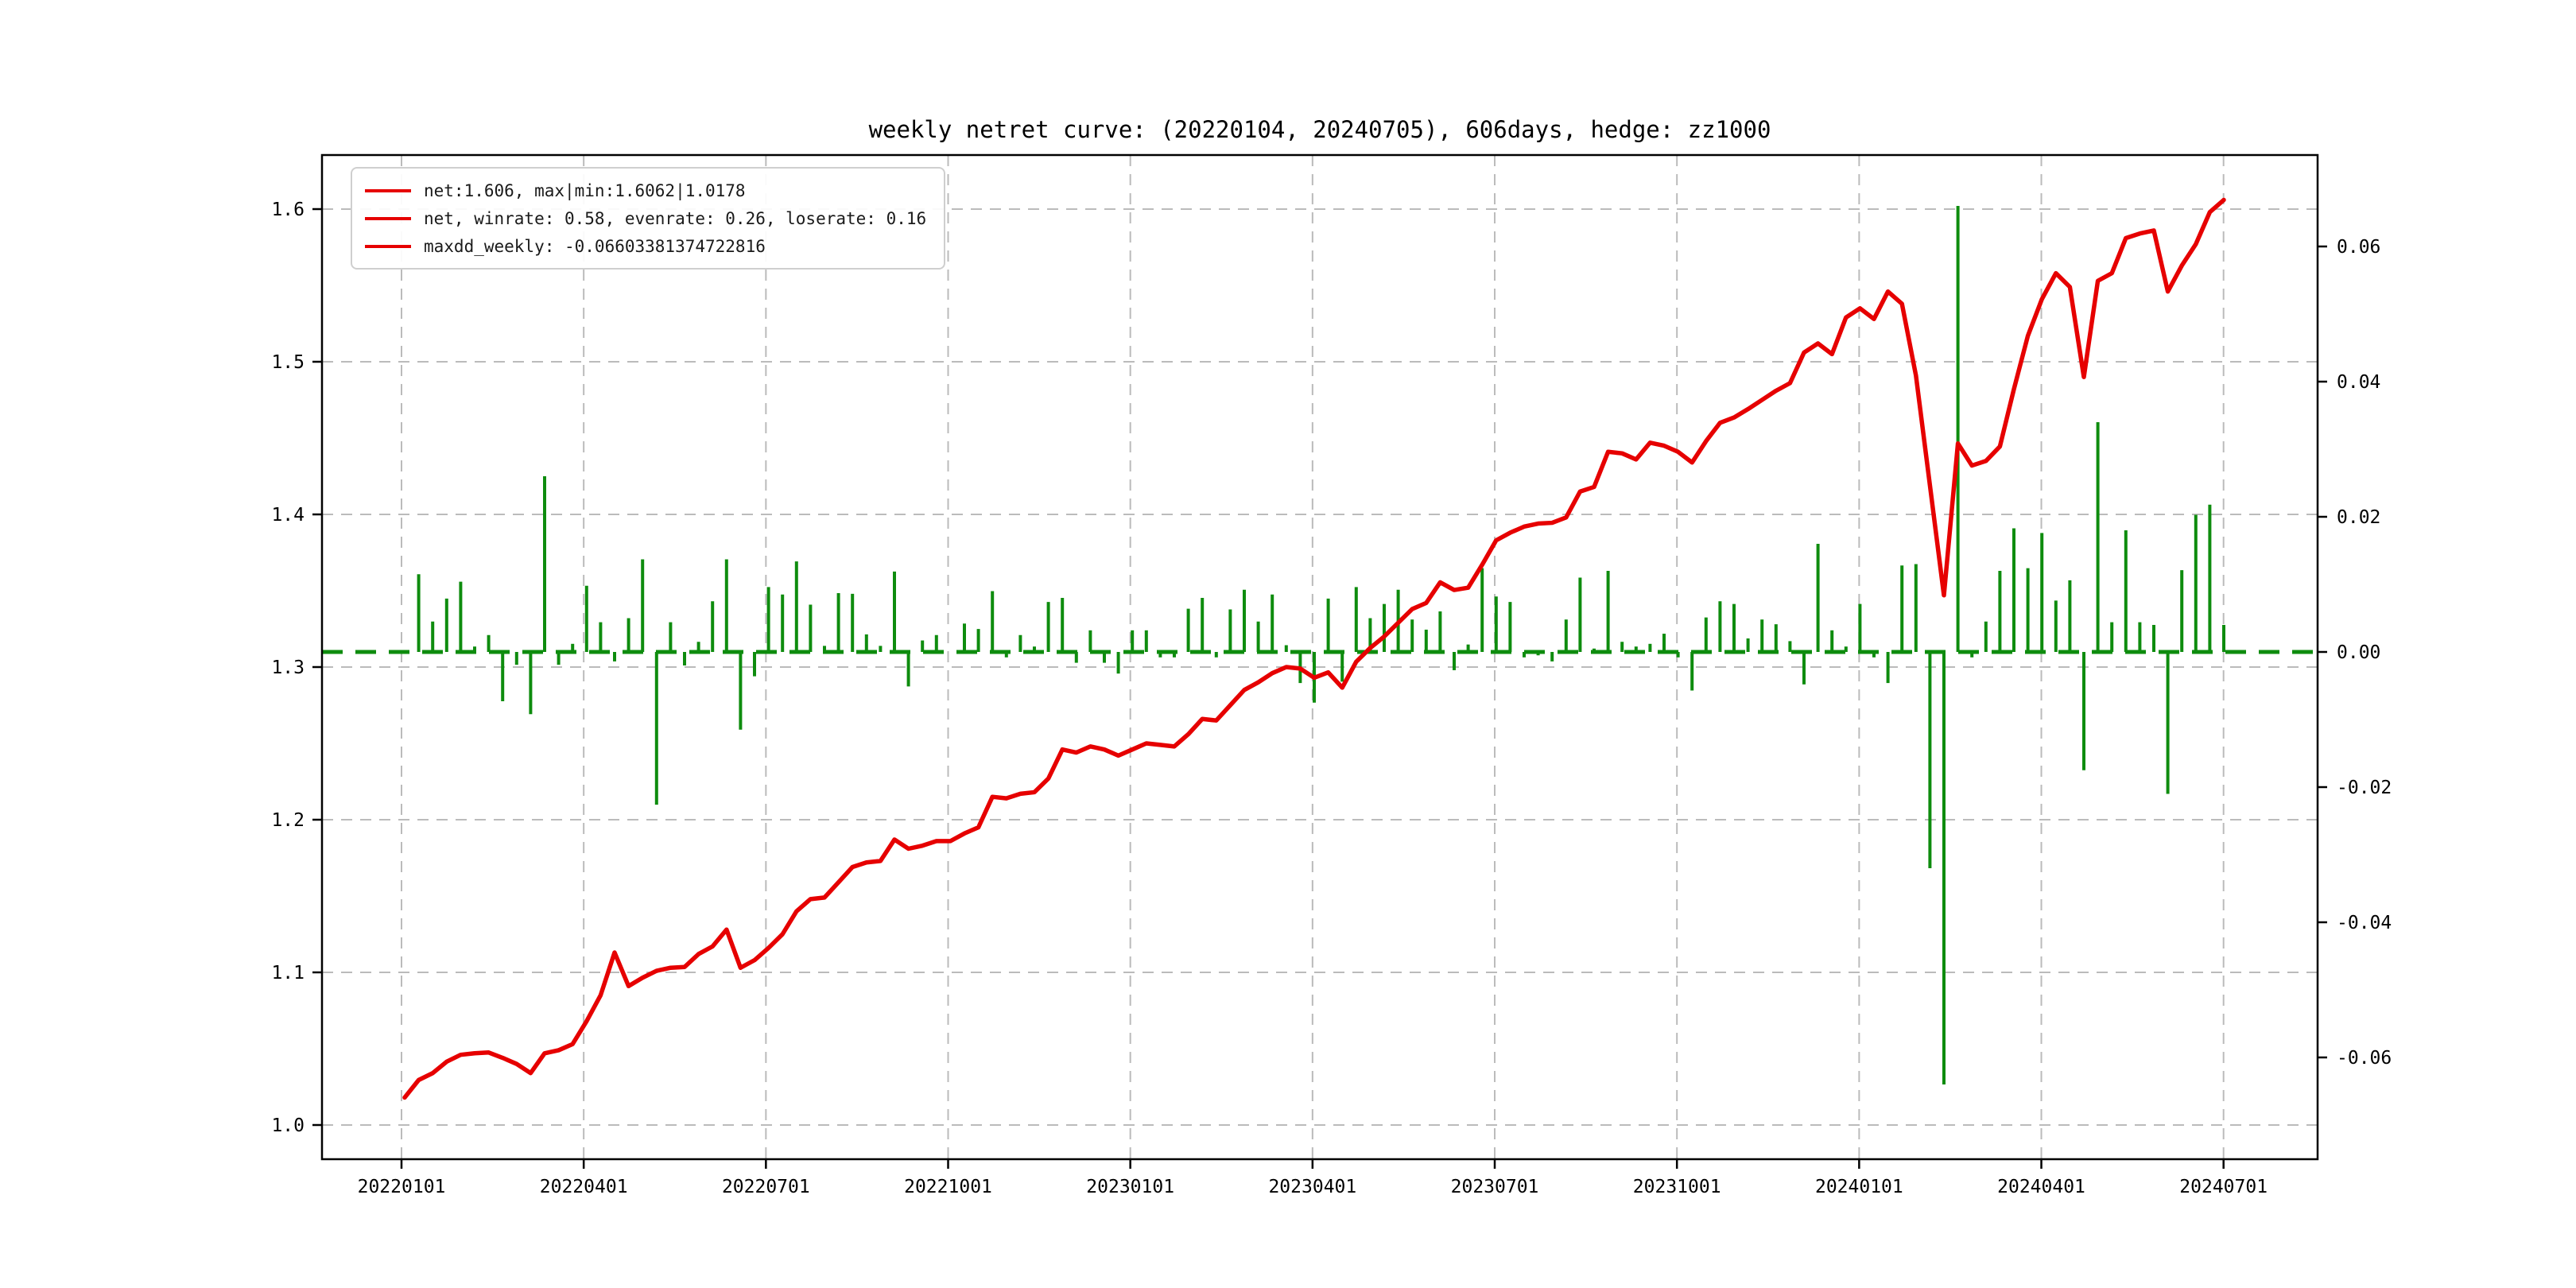 The width and height of the screenshot is (2576, 1288). I want to click on x-tick-label: 20240401, so click(2041, 1187).